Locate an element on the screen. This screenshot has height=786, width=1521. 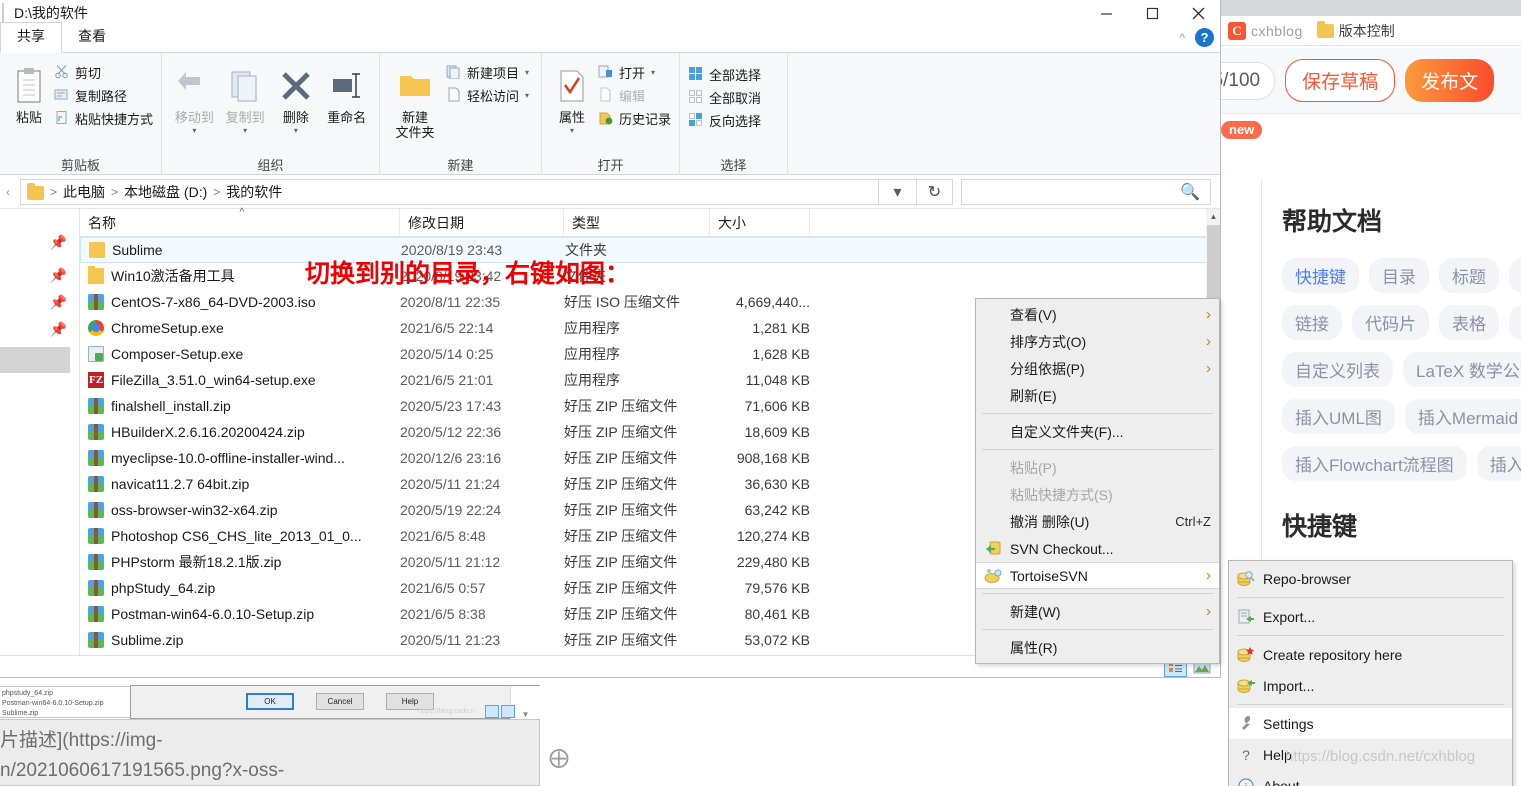
tab-view: 查看 is located at coordinates (92, 37).